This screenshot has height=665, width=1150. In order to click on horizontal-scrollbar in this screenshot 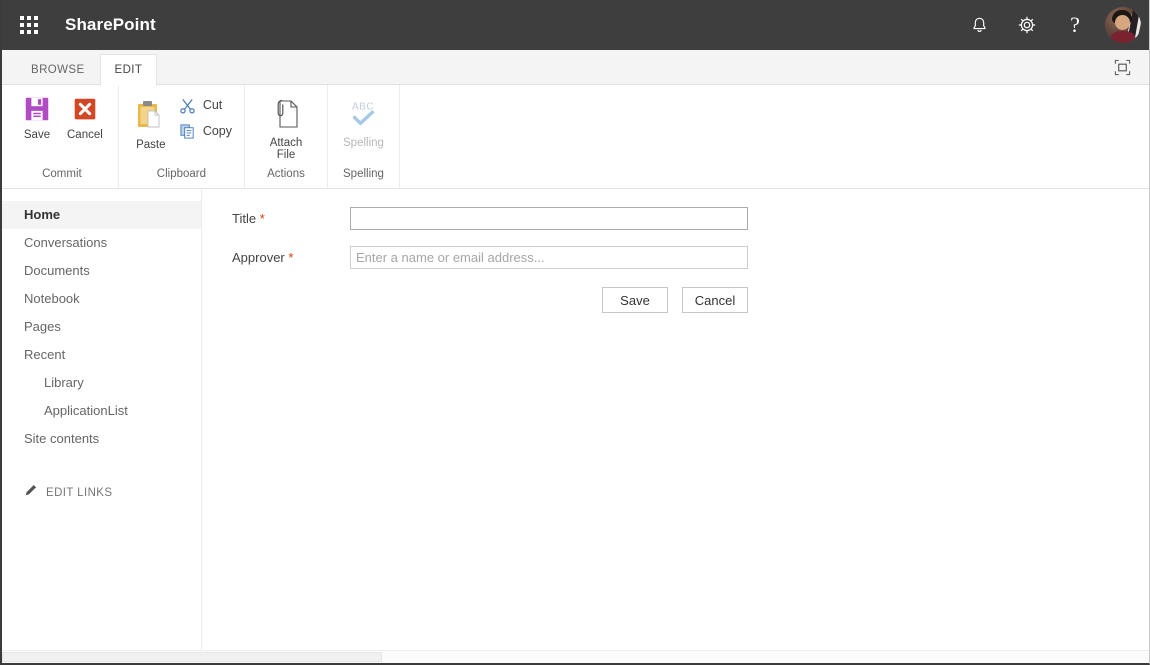, I will do `click(575, 656)`.